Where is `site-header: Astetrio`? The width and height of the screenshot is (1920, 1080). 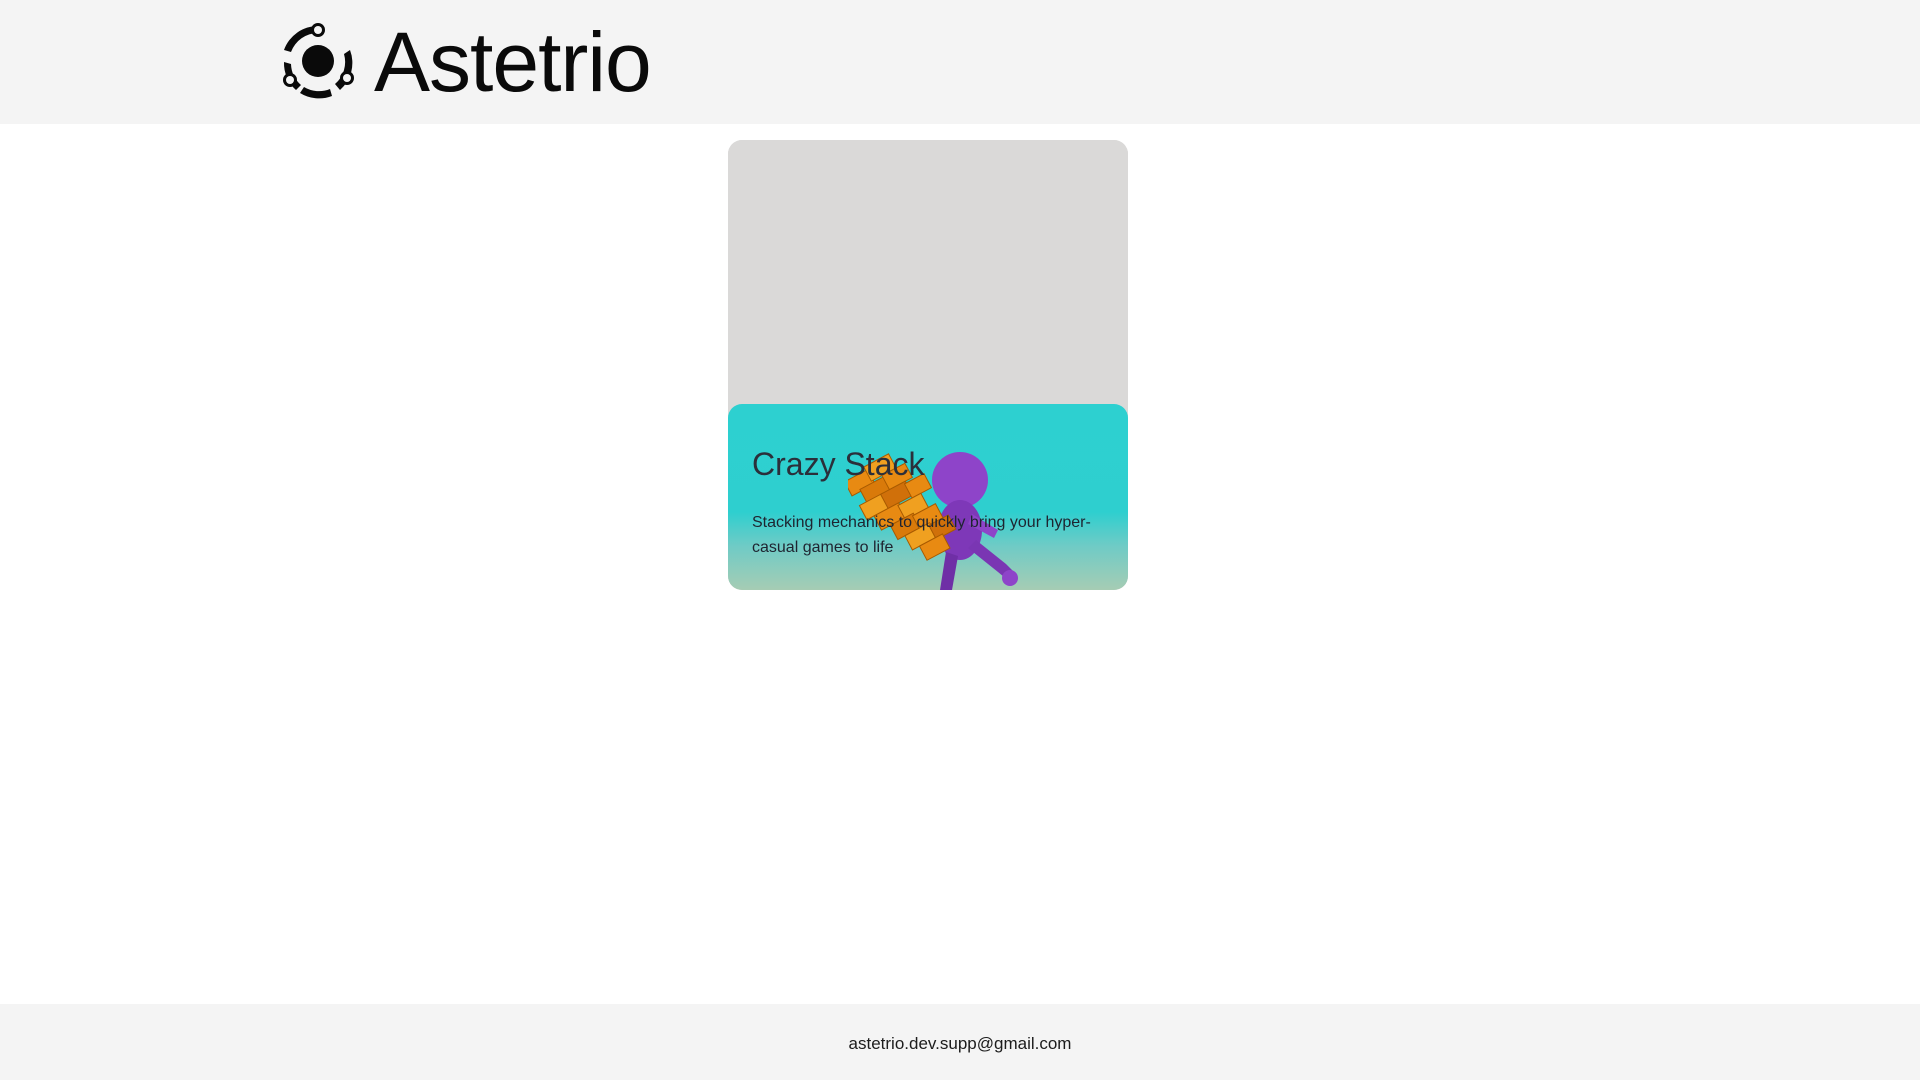 site-header: Astetrio is located at coordinates (960, 62).